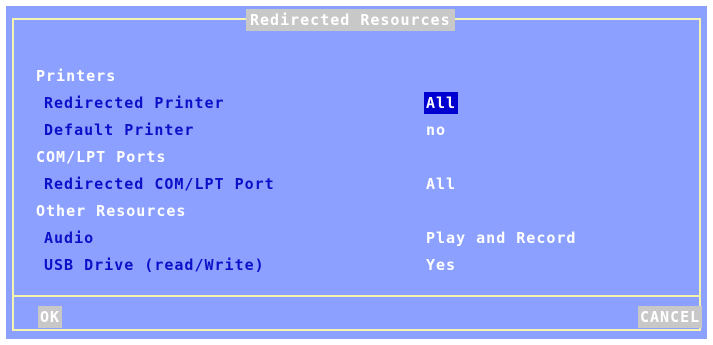 This screenshot has height=345, width=713. I want to click on audio-value: Play and Record, so click(501, 238).